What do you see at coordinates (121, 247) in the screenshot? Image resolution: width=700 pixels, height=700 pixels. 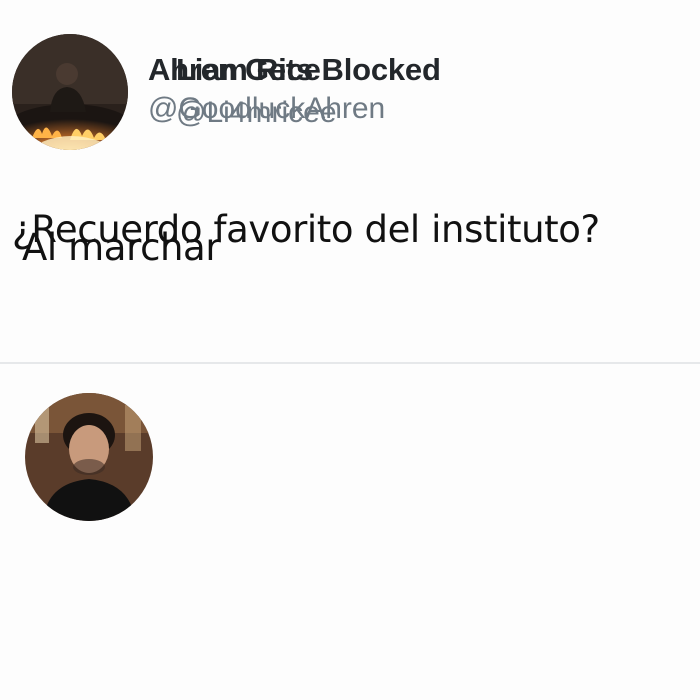 I see `tweet-text: Al marchar` at bounding box center [121, 247].